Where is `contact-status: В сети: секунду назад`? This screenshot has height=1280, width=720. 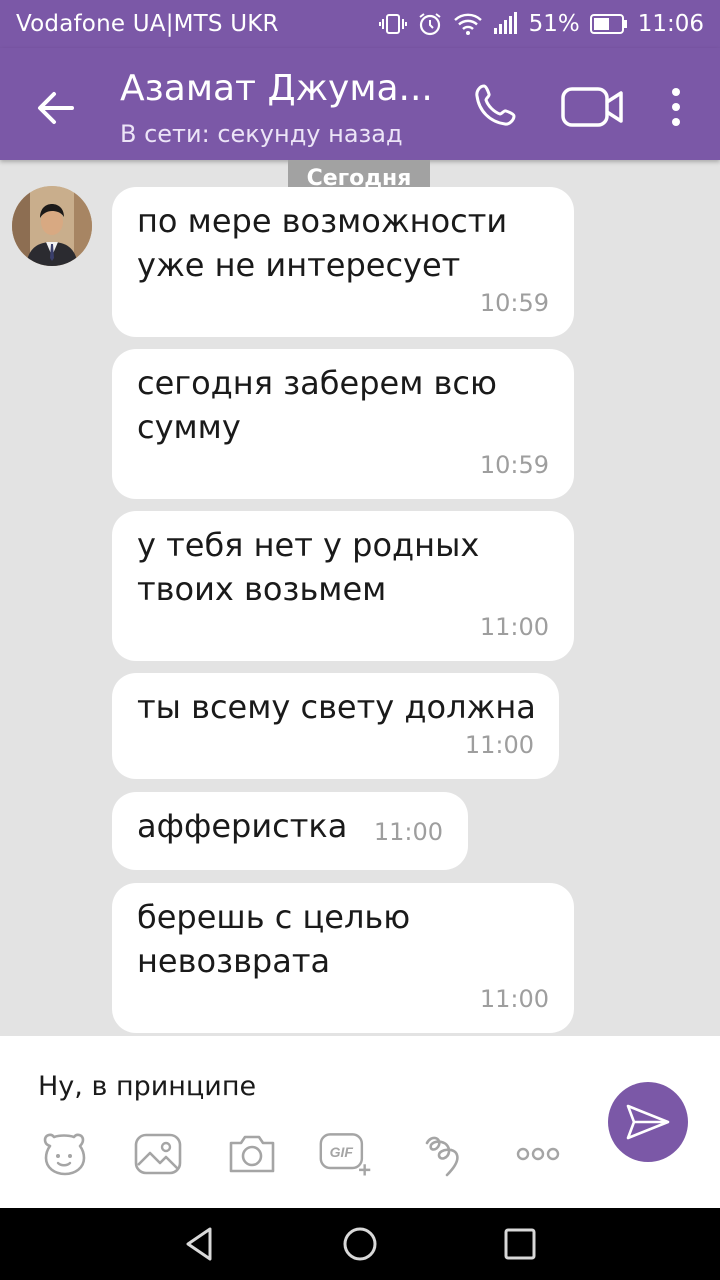 contact-status: В сети: секунду назад is located at coordinates (261, 134).